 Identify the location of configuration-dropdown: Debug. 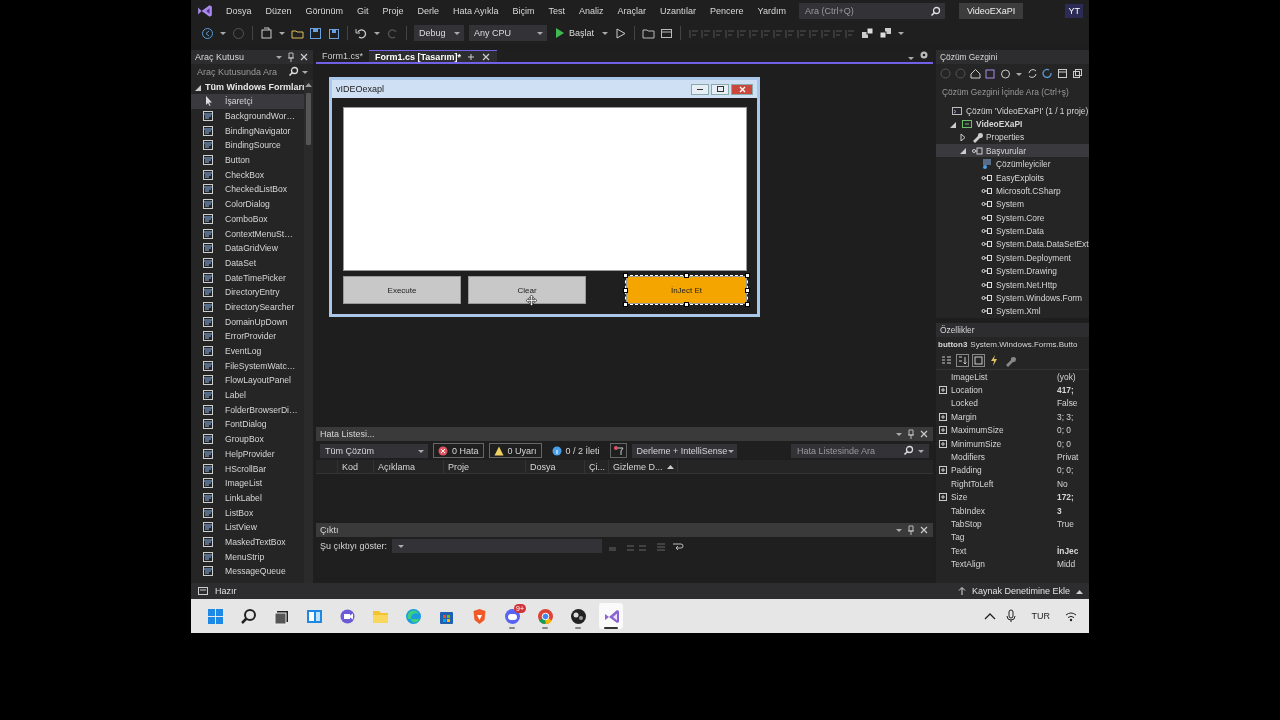
(439, 33).